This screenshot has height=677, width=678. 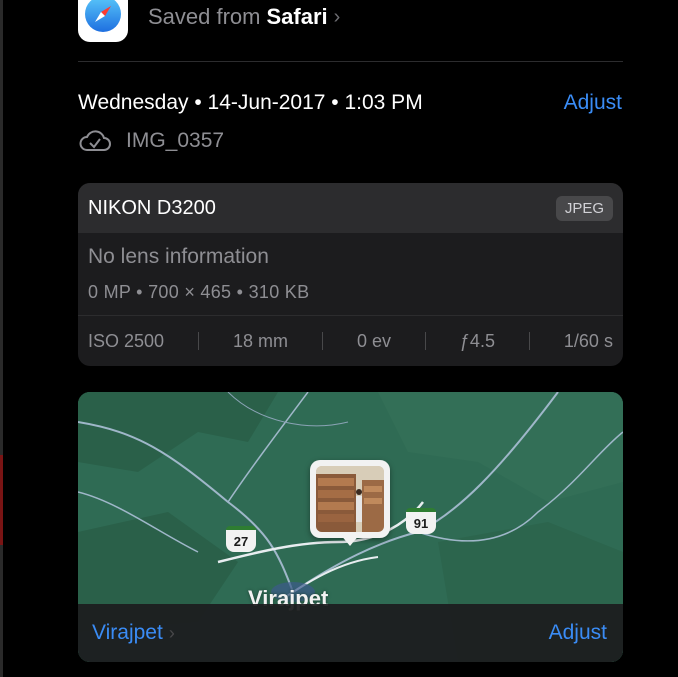 What do you see at coordinates (204, 16) in the screenshot?
I see `saved-from-prefix: Saved from` at bounding box center [204, 16].